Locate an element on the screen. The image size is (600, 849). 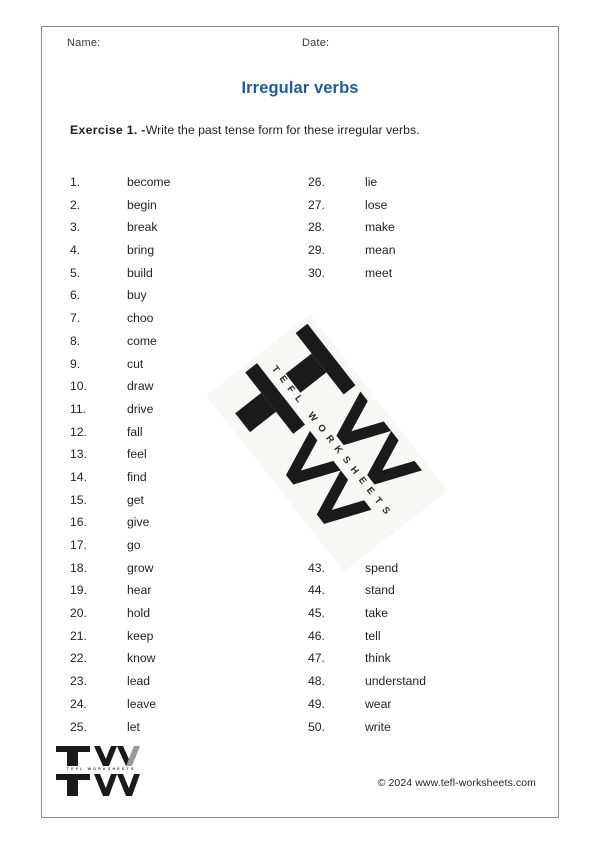
verb-row: 2. begin is located at coordinates (187, 205).